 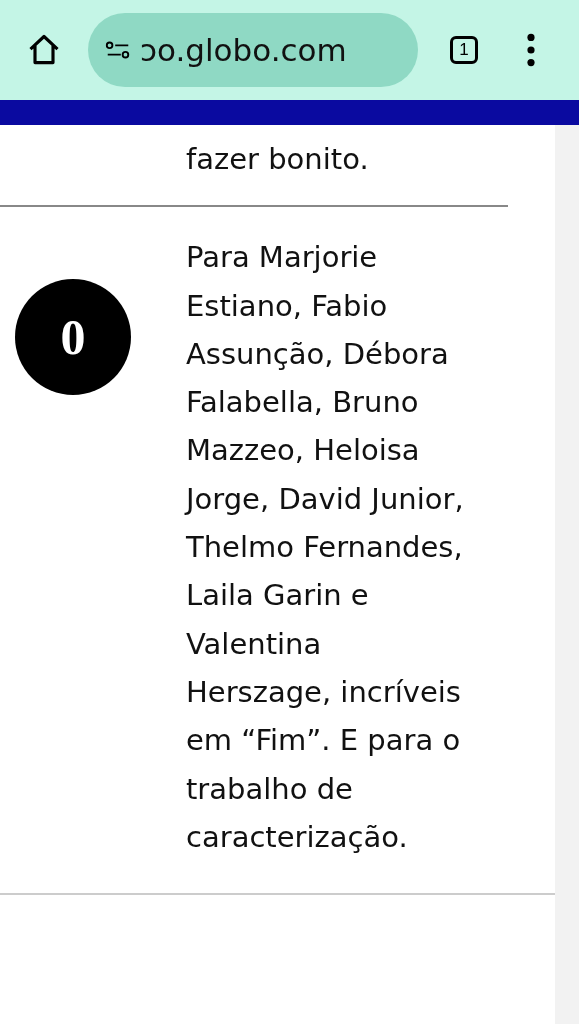 What do you see at coordinates (531, 50) in the screenshot?
I see `menu-icon` at bounding box center [531, 50].